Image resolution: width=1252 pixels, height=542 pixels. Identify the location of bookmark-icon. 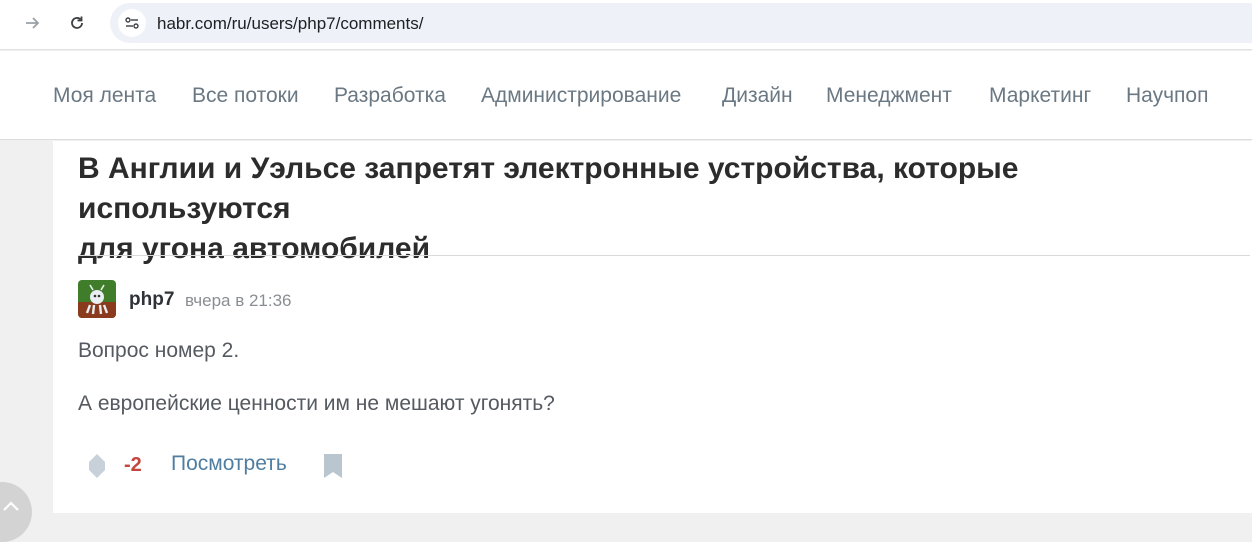
(333, 468).